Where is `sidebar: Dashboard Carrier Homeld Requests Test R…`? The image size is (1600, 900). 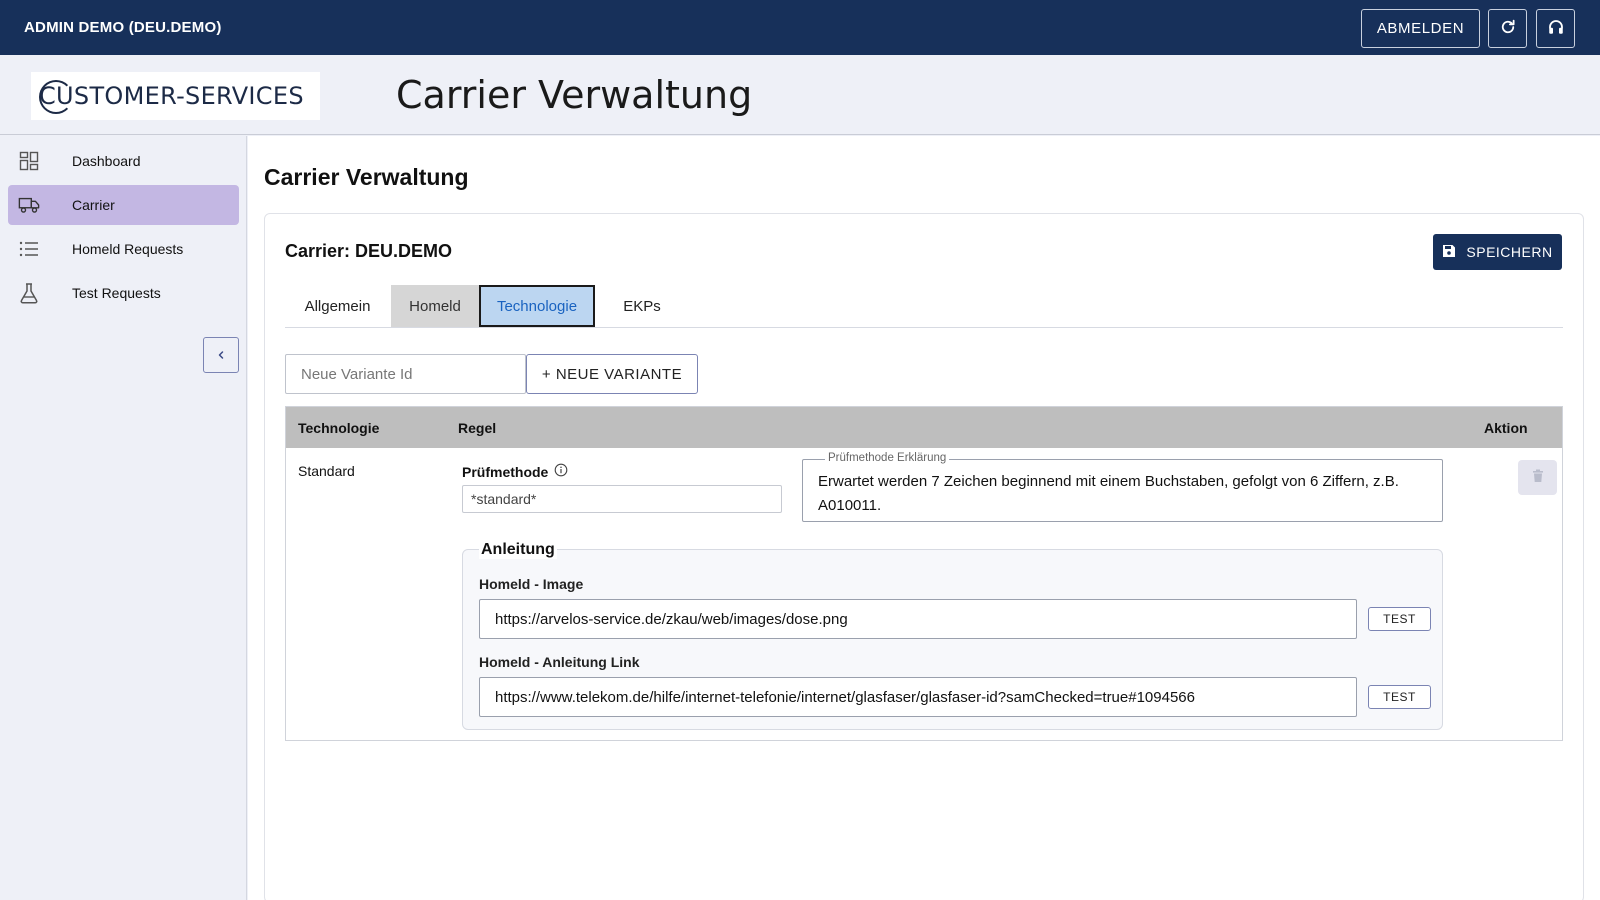
sidebar: Dashboard Carrier Homeld Requests Test R… is located at coordinates (123, 518).